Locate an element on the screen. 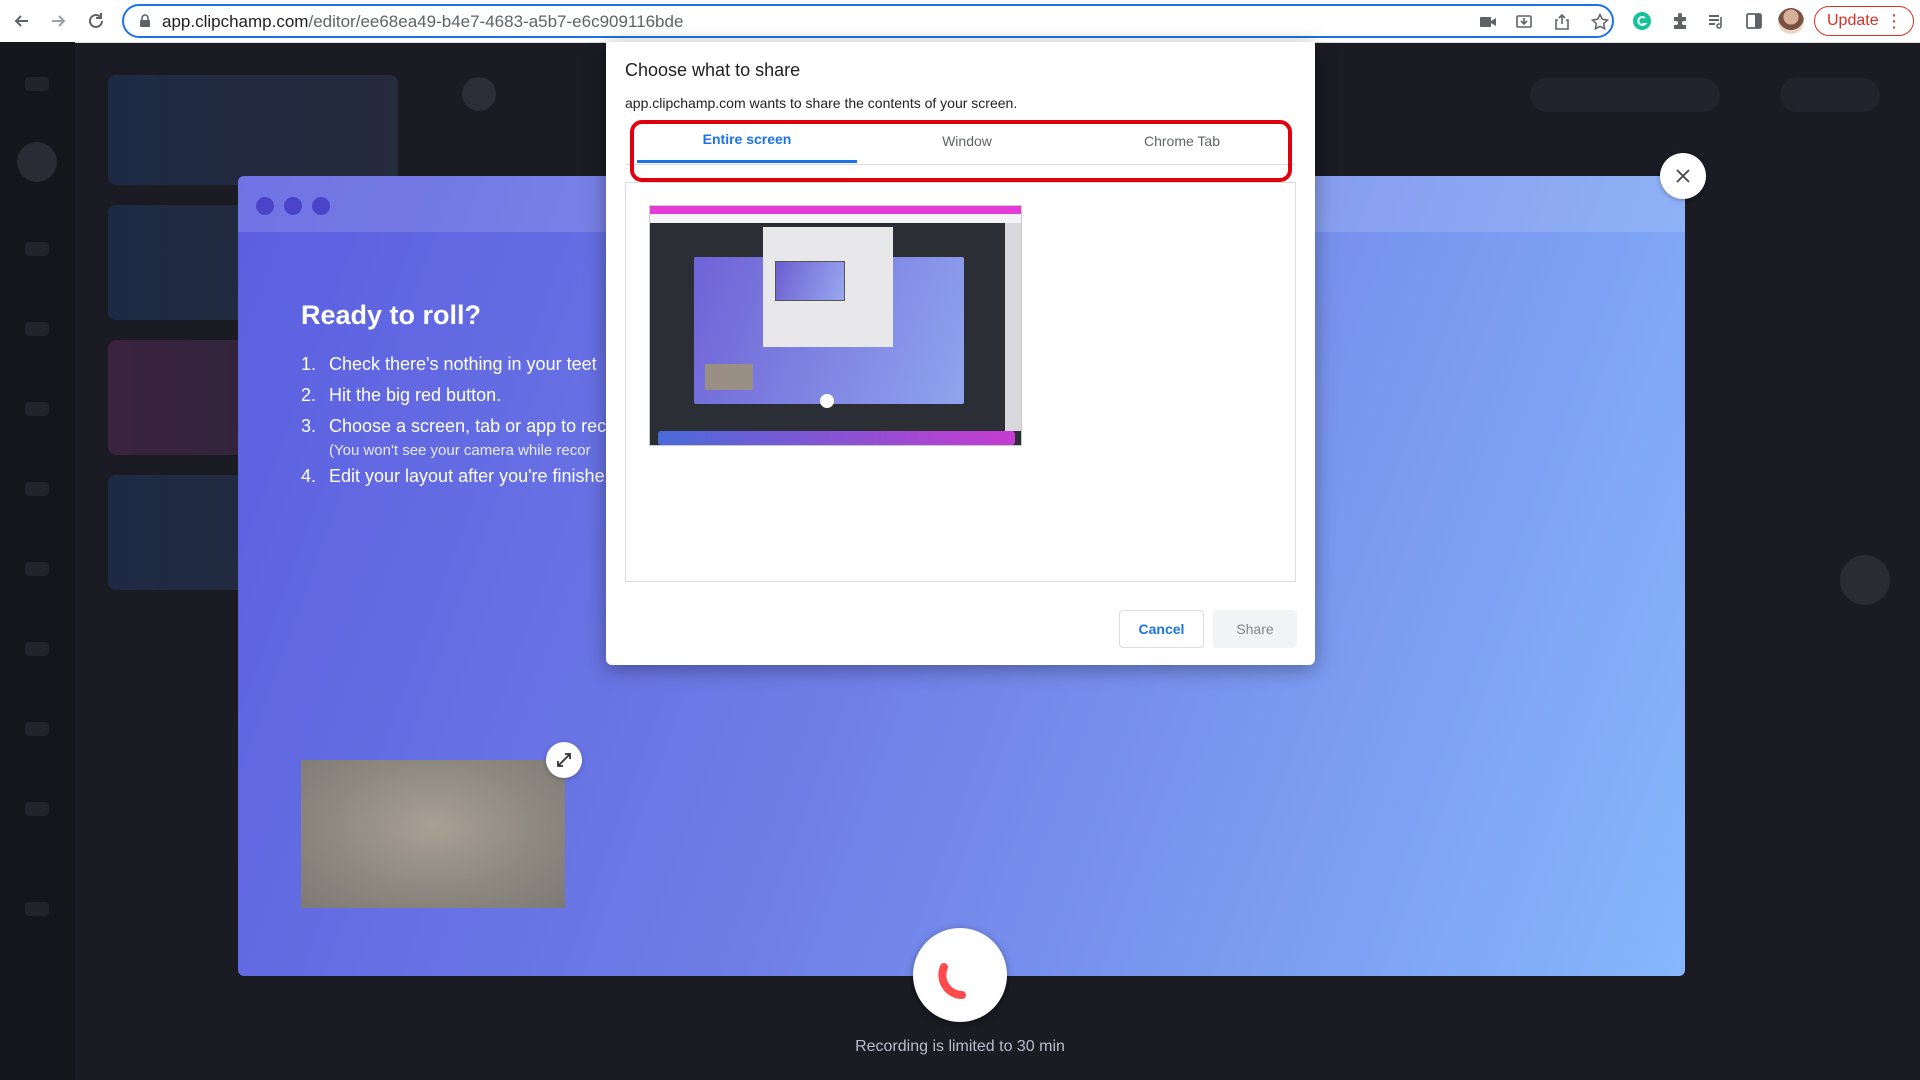 The width and height of the screenshot is (1920, 1080). background-circle is located at coordinates (1865, 580).